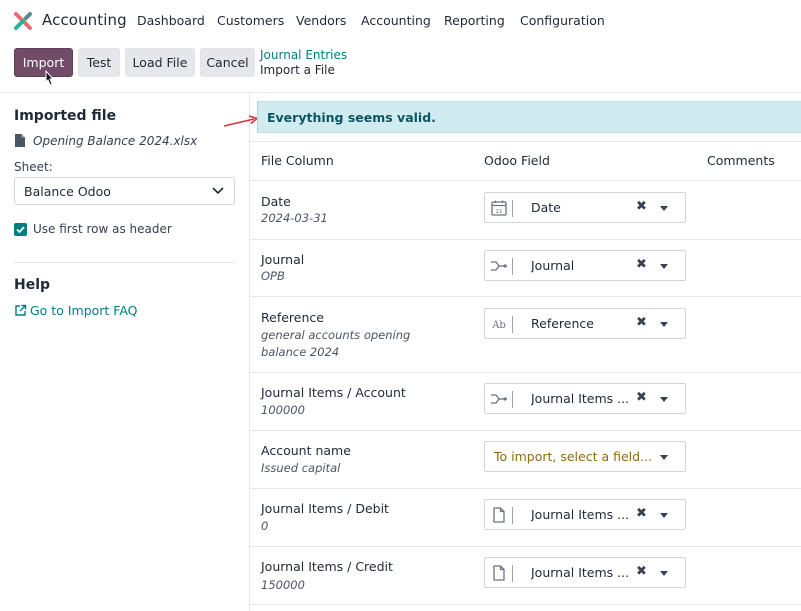 The image size is (801, 611). What do you see at coordinates (499, 212) in the screenshot?
I see `svg-text: 21` at bounding box center [499, 212].